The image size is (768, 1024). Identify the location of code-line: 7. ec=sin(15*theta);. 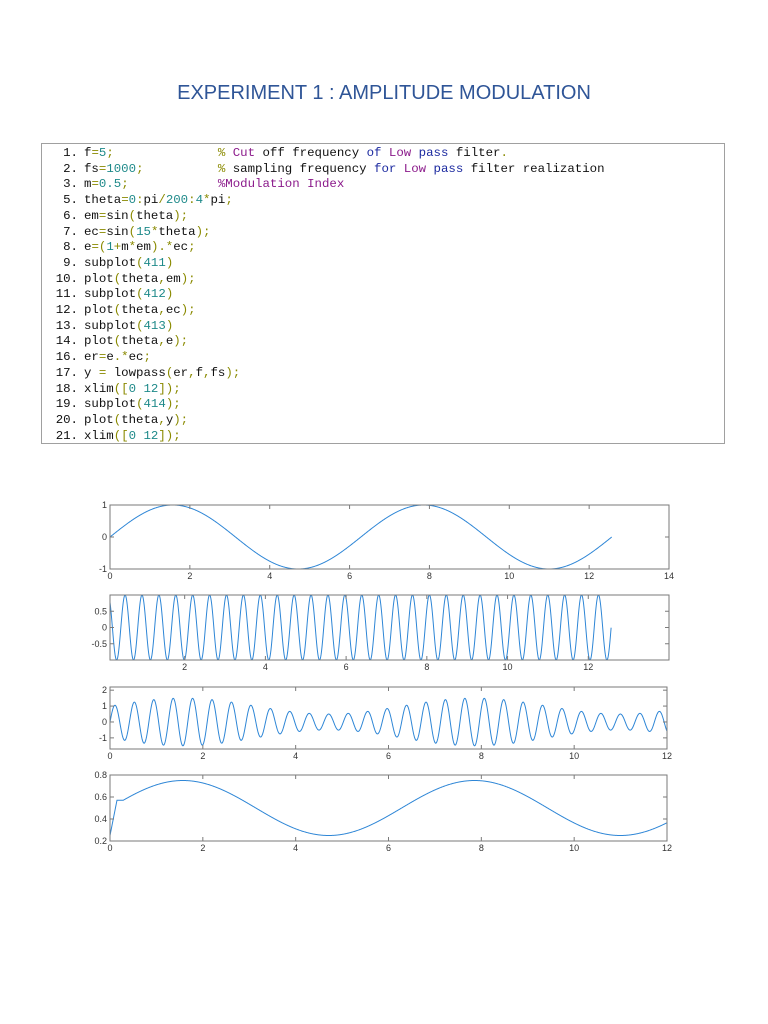
(388, 233).